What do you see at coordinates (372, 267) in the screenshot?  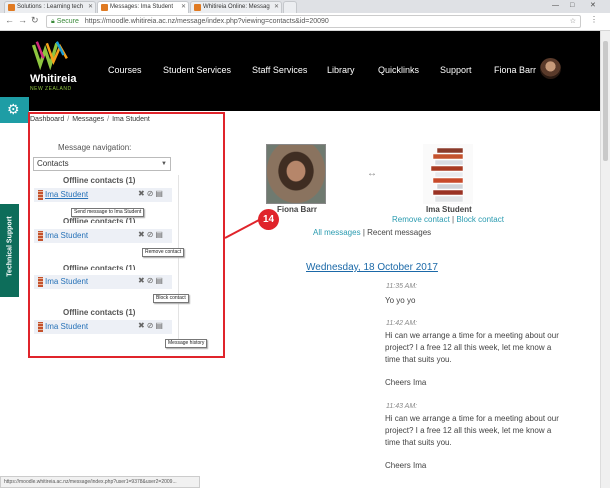 I see `conversation-date-heading: Wednesday, 18 October 2017` at bounding box center [372, 267].